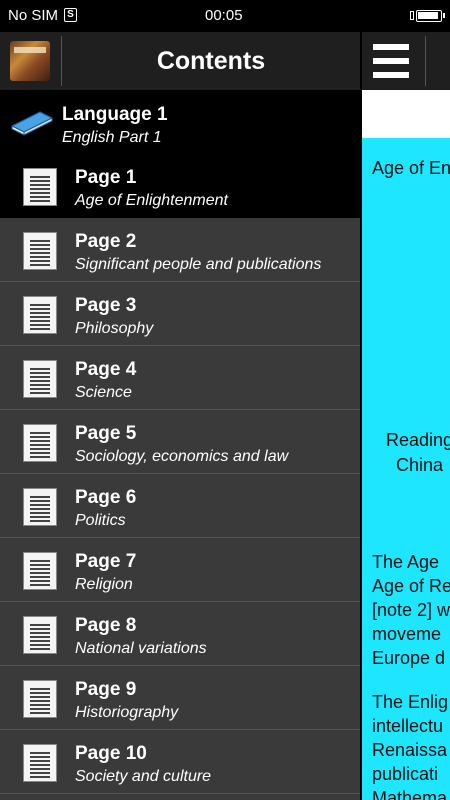  I want to click on item-sublabel: Religion, so click(104, 584).